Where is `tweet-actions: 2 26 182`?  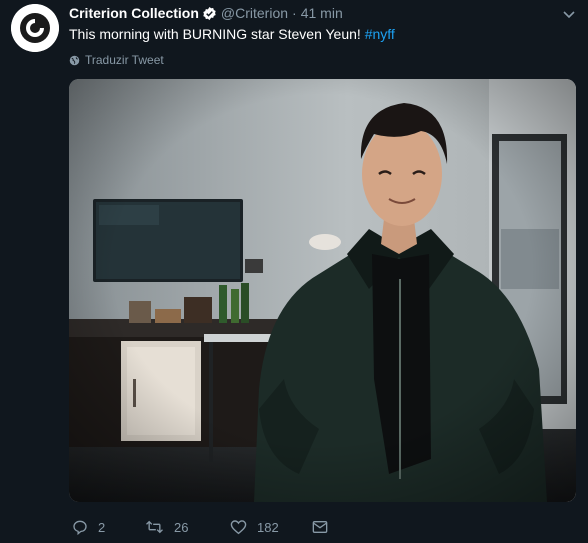 tweet-actions: 2 26 182 is located at coordinates (205, 527).